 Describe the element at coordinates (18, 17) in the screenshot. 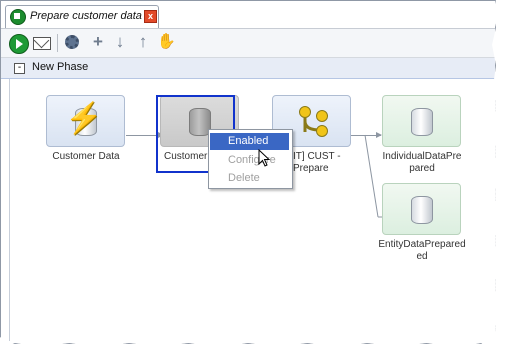

I see `process-icon` at that location.